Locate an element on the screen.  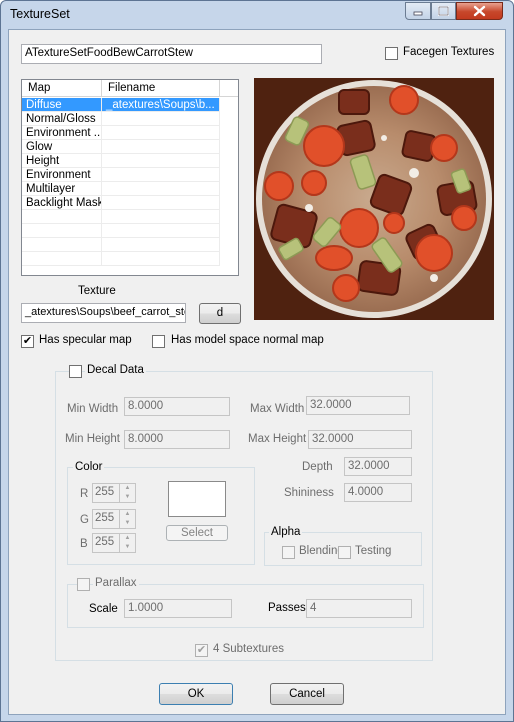
shininess-input: 4.0000 is located at coordinates (378, 492).